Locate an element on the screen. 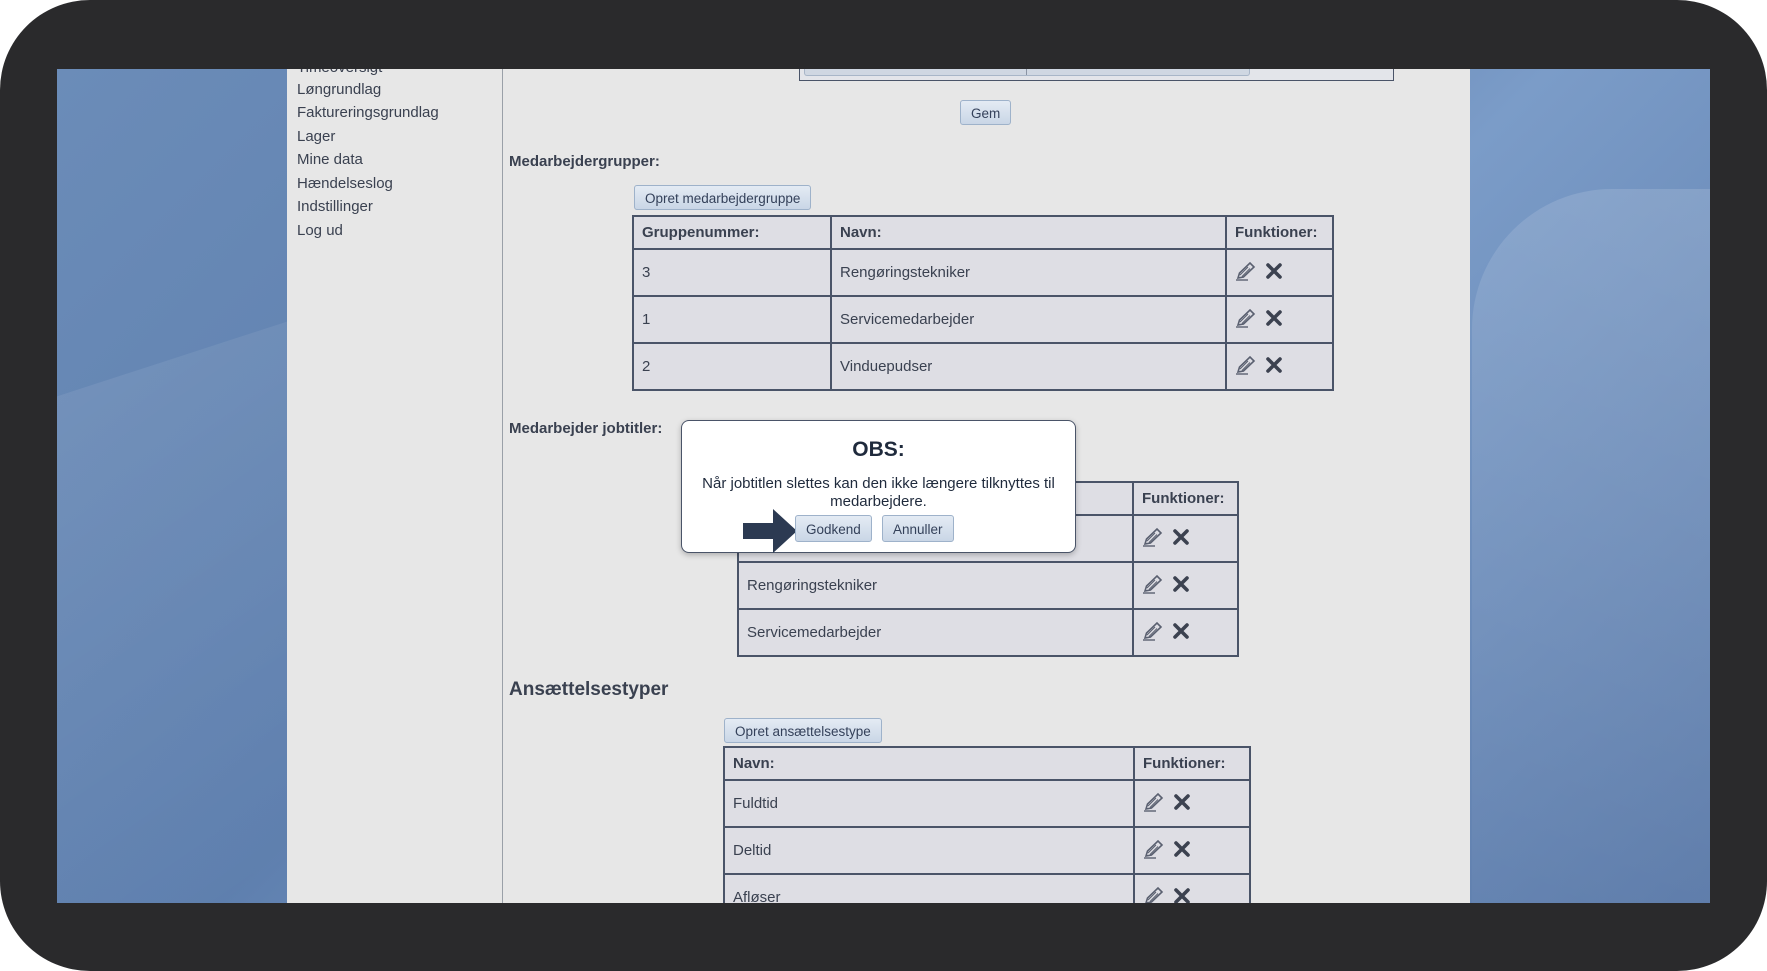 This screenshot has height=971, width=1767. table-row: Servicemedarbejder is located at coordinates (988, 632).